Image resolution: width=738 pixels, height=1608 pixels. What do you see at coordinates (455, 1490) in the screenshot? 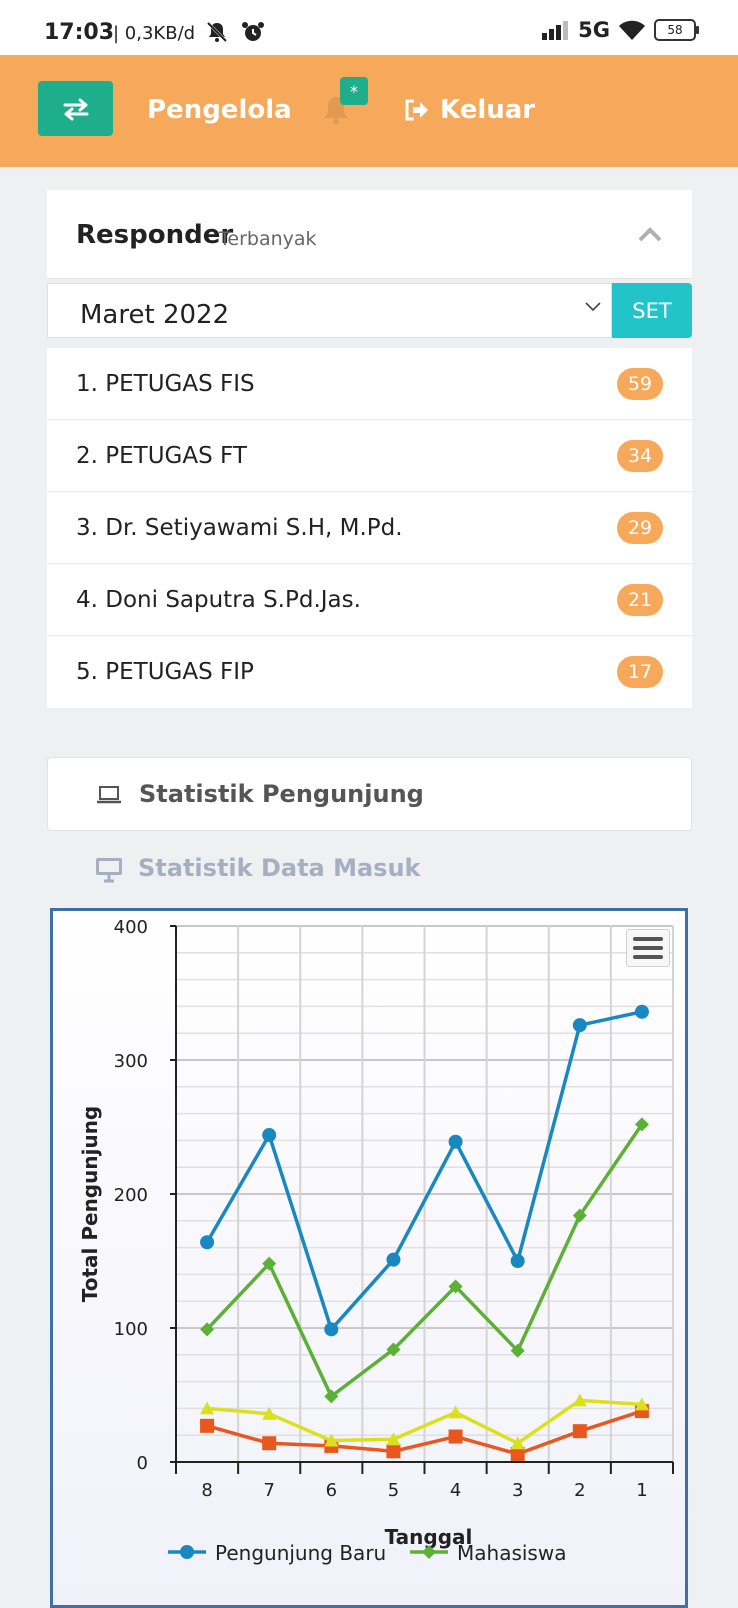
I see `x-tick-label: 4` at bounding box center [455, 1490].